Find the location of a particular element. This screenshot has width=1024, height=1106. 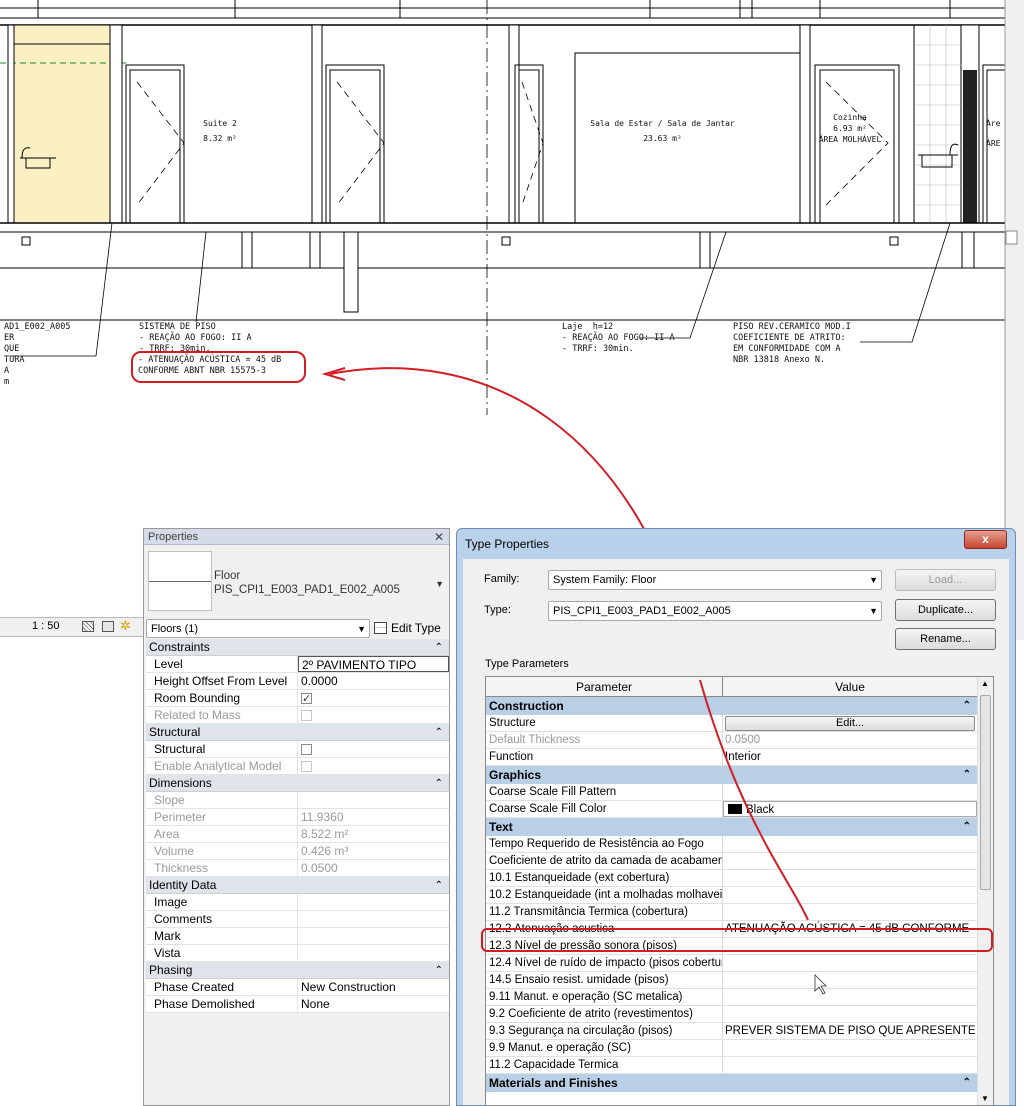

room-label-sala: Sala de Estar / Sala de Jantar 23.63 m² is located at coordinates (662, 131).